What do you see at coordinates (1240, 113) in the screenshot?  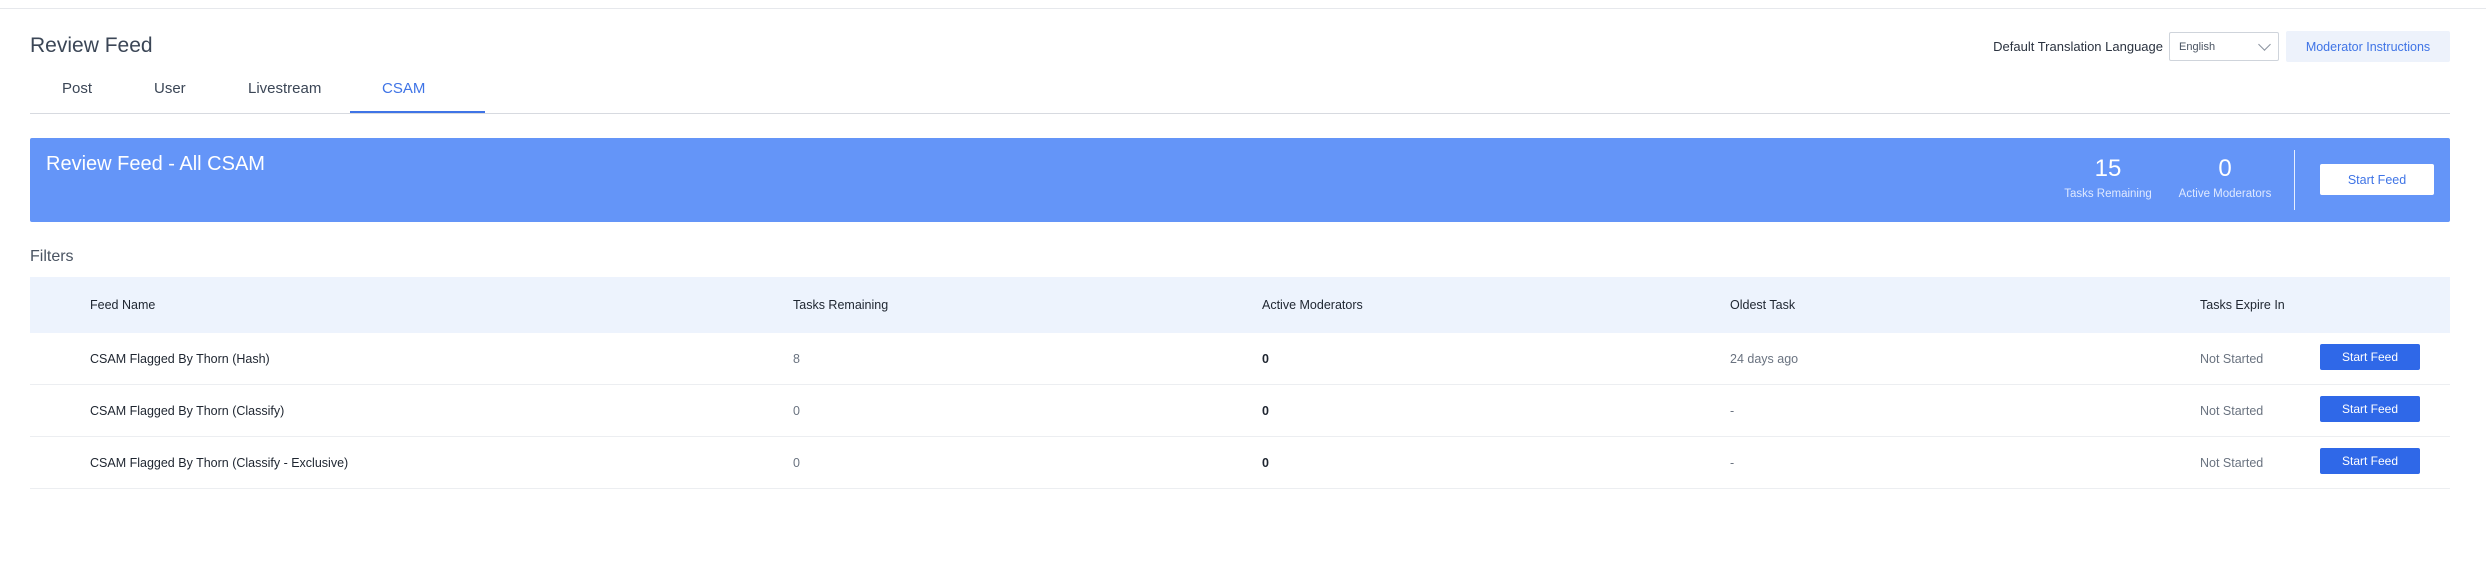 I see `tabs-divider` at bounding box center [1240, 113].